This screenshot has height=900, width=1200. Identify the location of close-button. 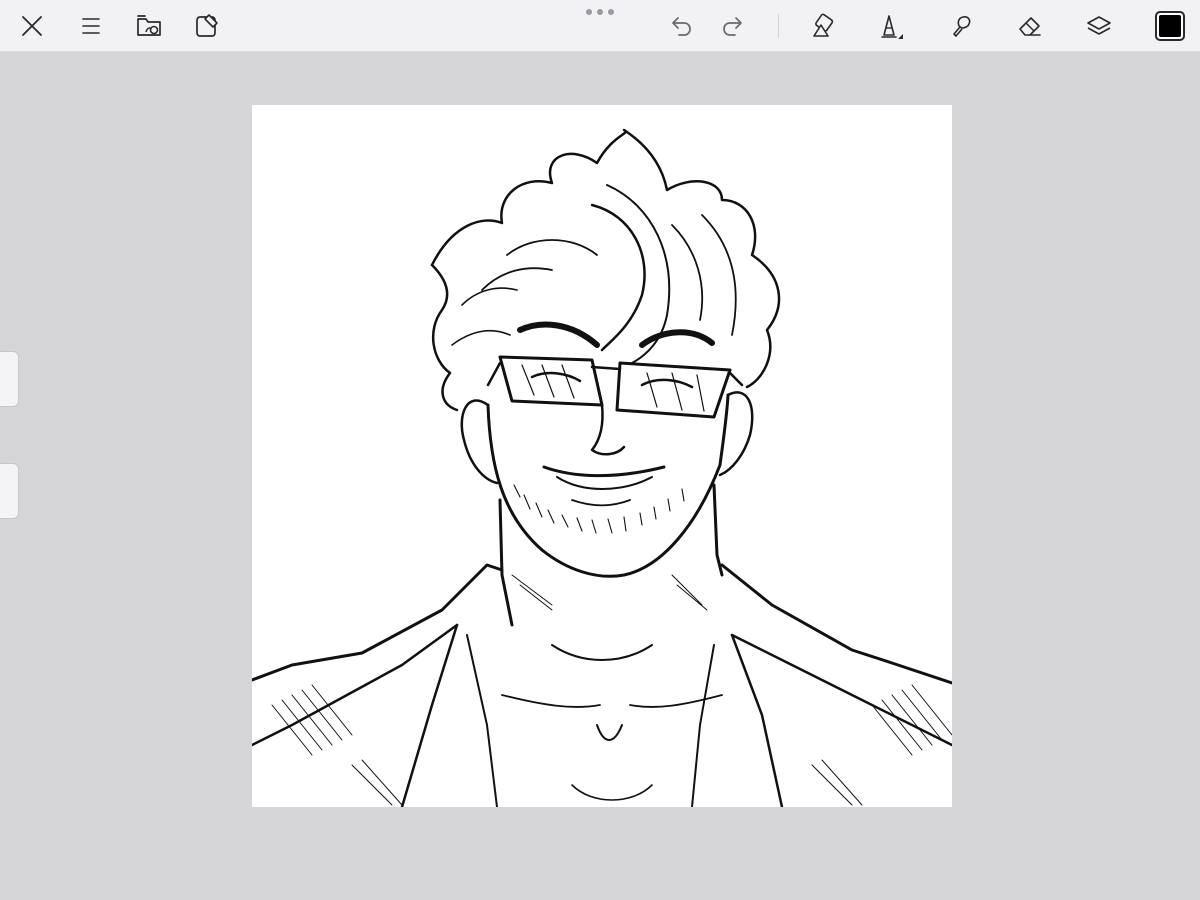
(32, 26).